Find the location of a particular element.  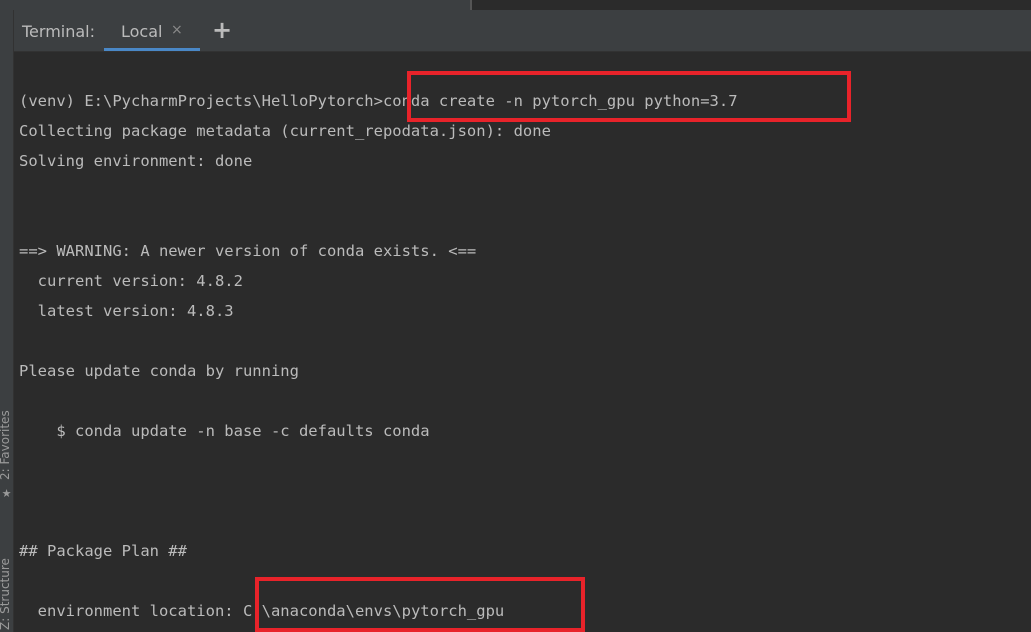

output-line: Solving environment: done is located at coordinates (136, 161).